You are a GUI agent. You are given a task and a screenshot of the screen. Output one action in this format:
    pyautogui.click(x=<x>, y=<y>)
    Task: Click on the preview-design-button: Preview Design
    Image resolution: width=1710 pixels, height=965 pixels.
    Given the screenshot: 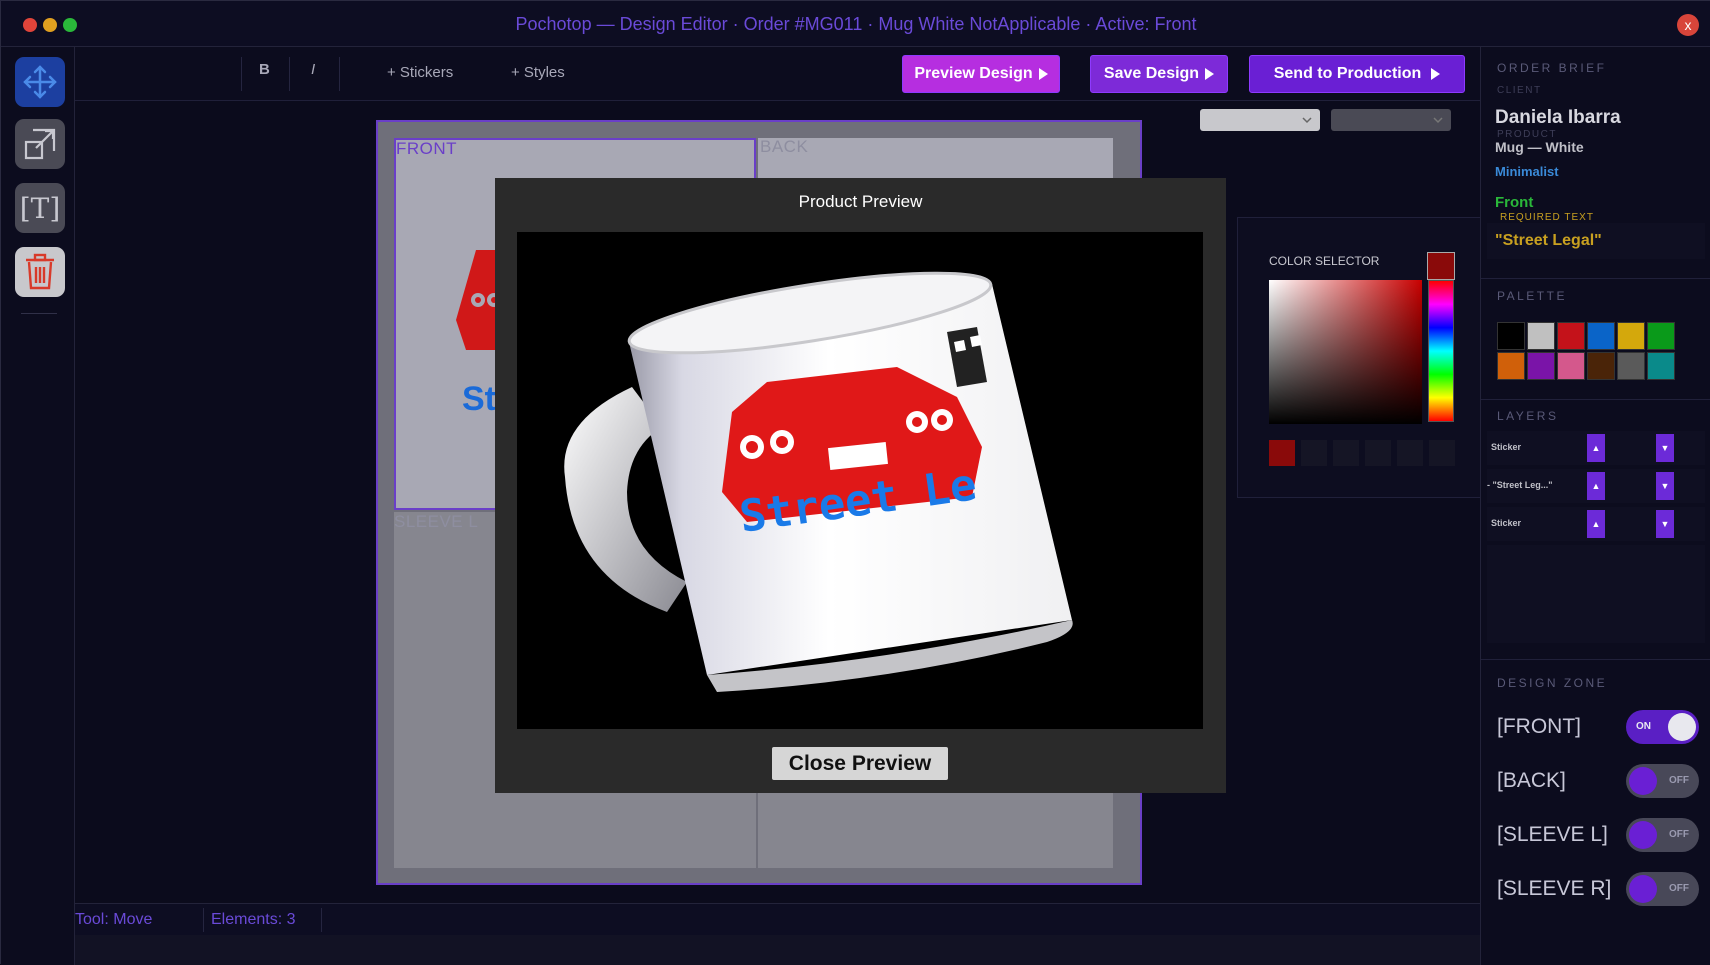 What is the action you would take?
    pyautogui.click(x=981, y=74)
    